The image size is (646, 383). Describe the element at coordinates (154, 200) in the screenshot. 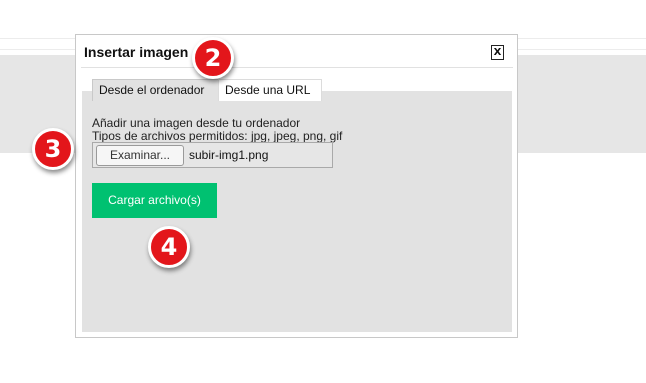

I see `upload-button: Cargar archivo(s)` at that location.